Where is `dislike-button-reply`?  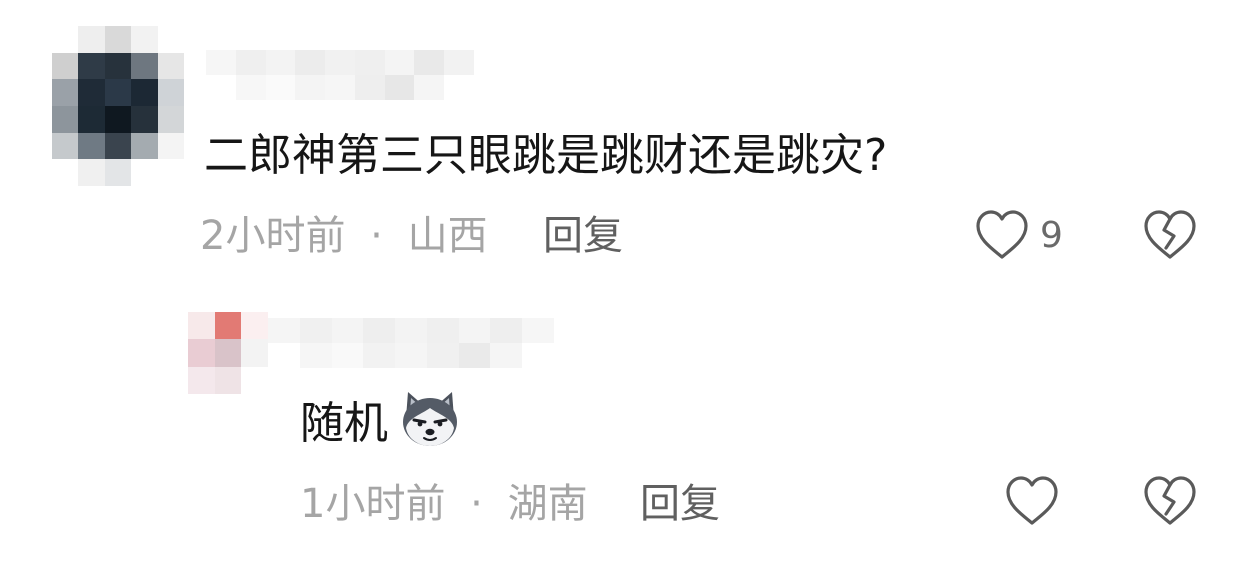 dislike-button-reply is located at coordinates (1170, 501).